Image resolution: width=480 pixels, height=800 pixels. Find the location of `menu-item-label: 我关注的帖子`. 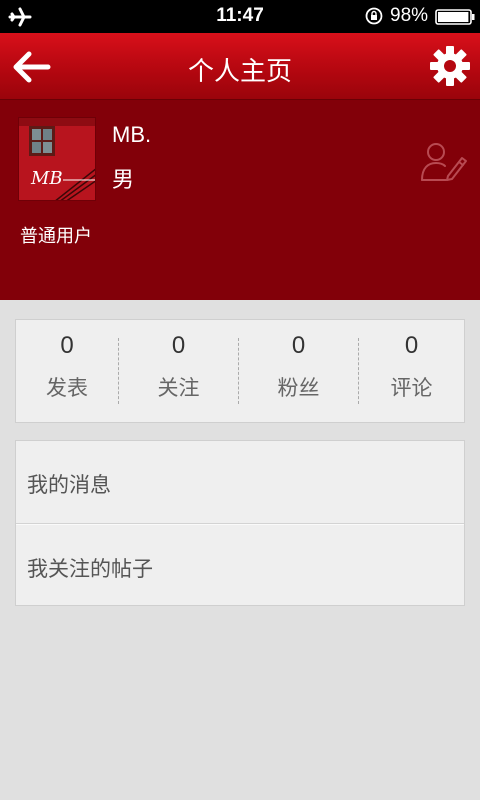

menu-item-label: 我关注的帖子 is located at coordinates (90, 569).